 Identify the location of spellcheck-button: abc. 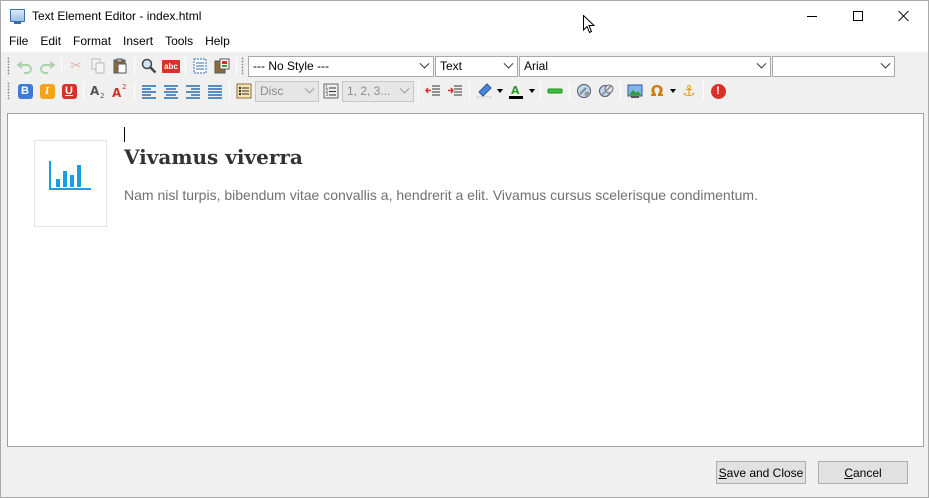
(171, 66).